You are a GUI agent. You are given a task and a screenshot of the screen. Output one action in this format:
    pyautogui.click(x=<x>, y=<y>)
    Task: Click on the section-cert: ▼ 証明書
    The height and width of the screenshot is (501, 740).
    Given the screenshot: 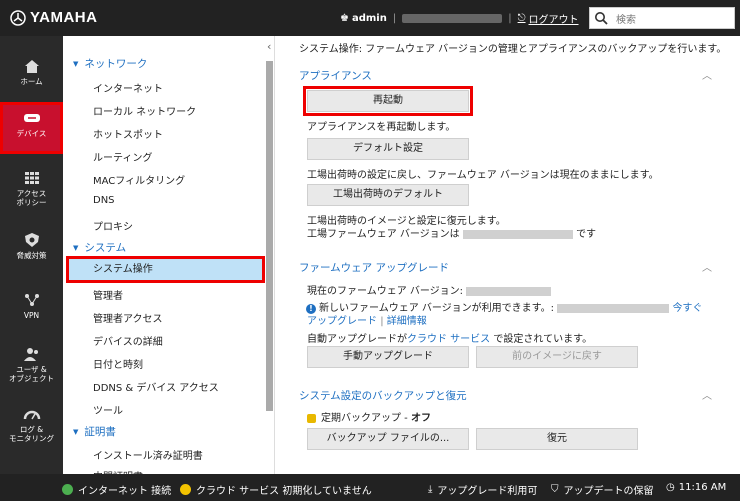 What is the action you would take?
    pyautogui.click(x=94, y=431)
    